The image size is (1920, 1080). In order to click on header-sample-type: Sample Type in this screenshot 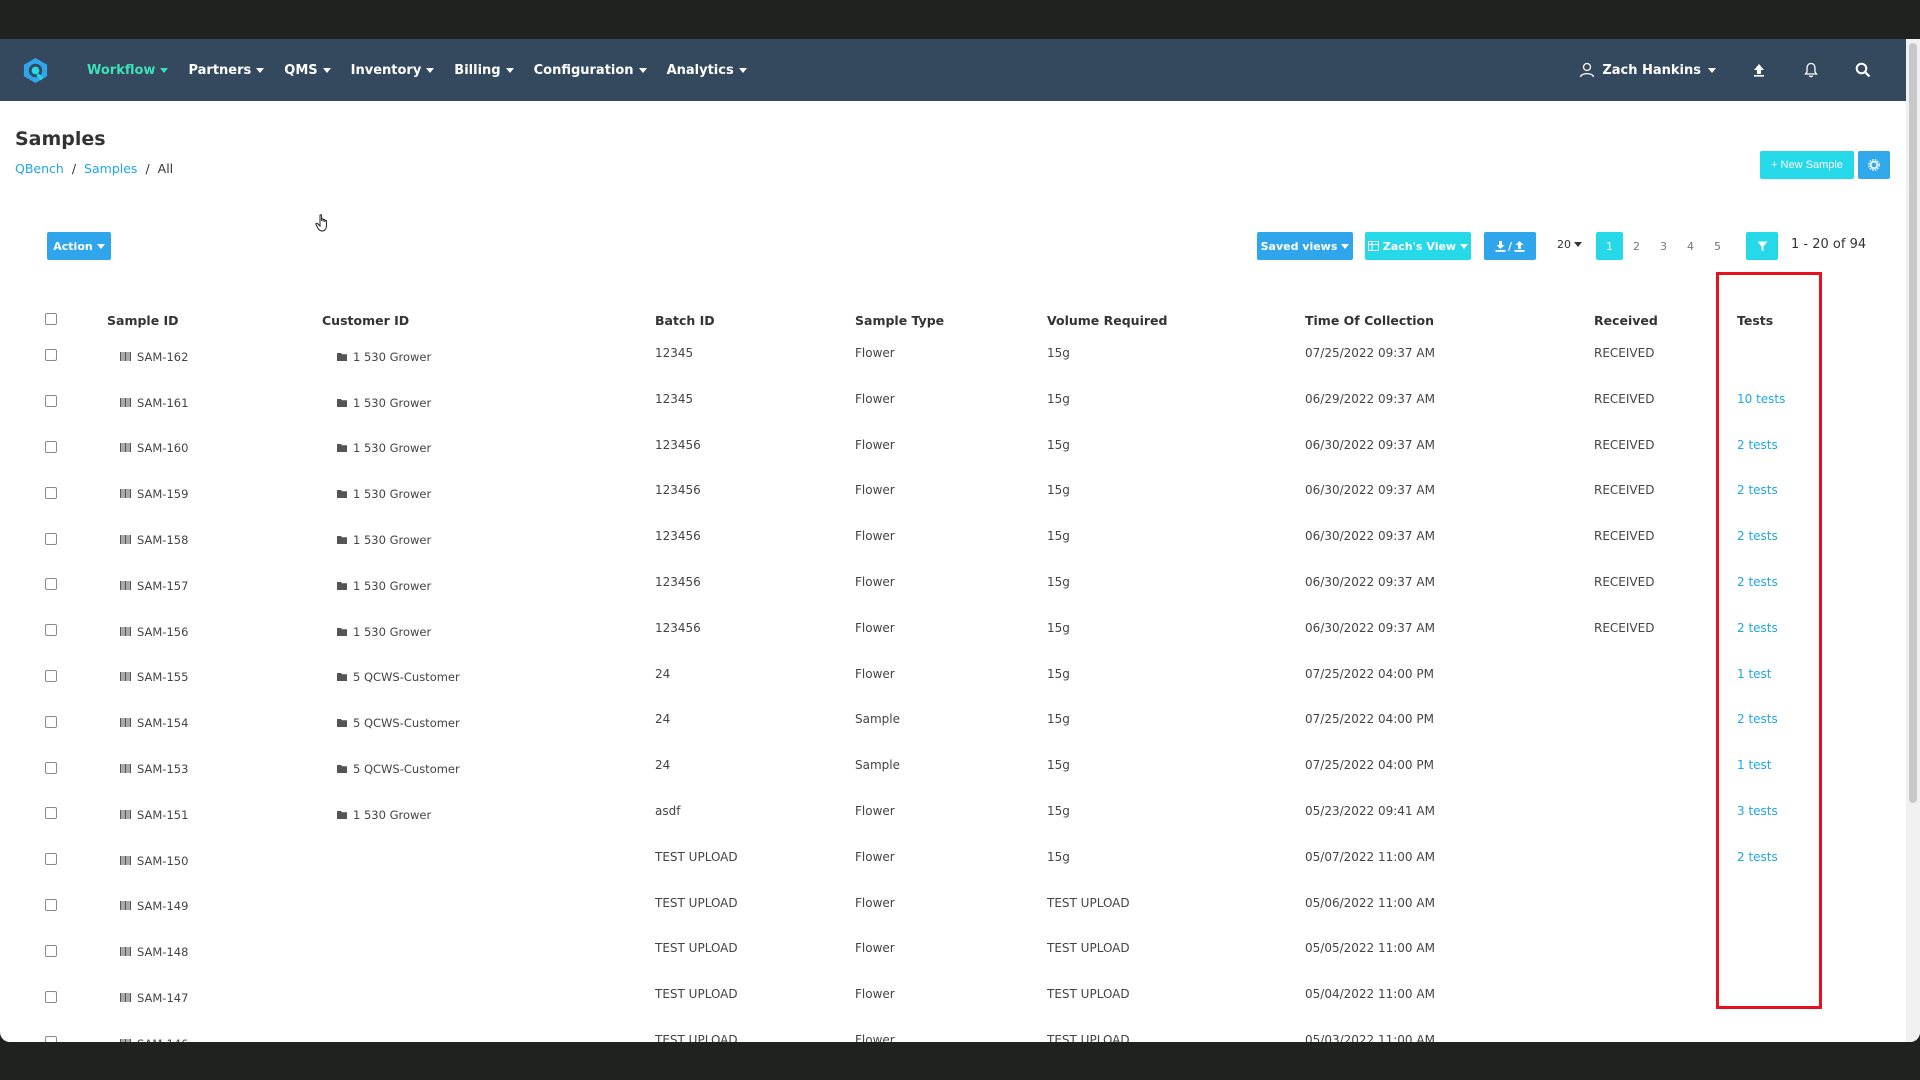, I will do `click(937, 320)`.